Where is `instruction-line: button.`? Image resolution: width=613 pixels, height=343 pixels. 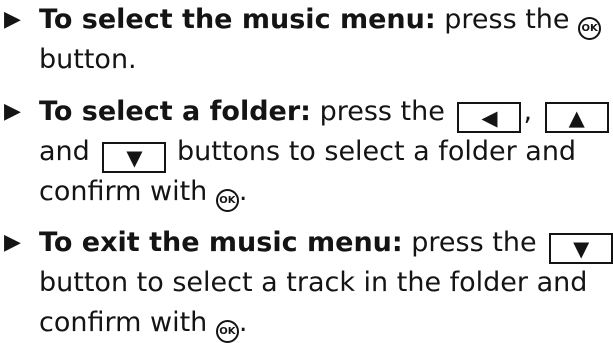 instruction-line: button. is located at coordinates (306, 60).